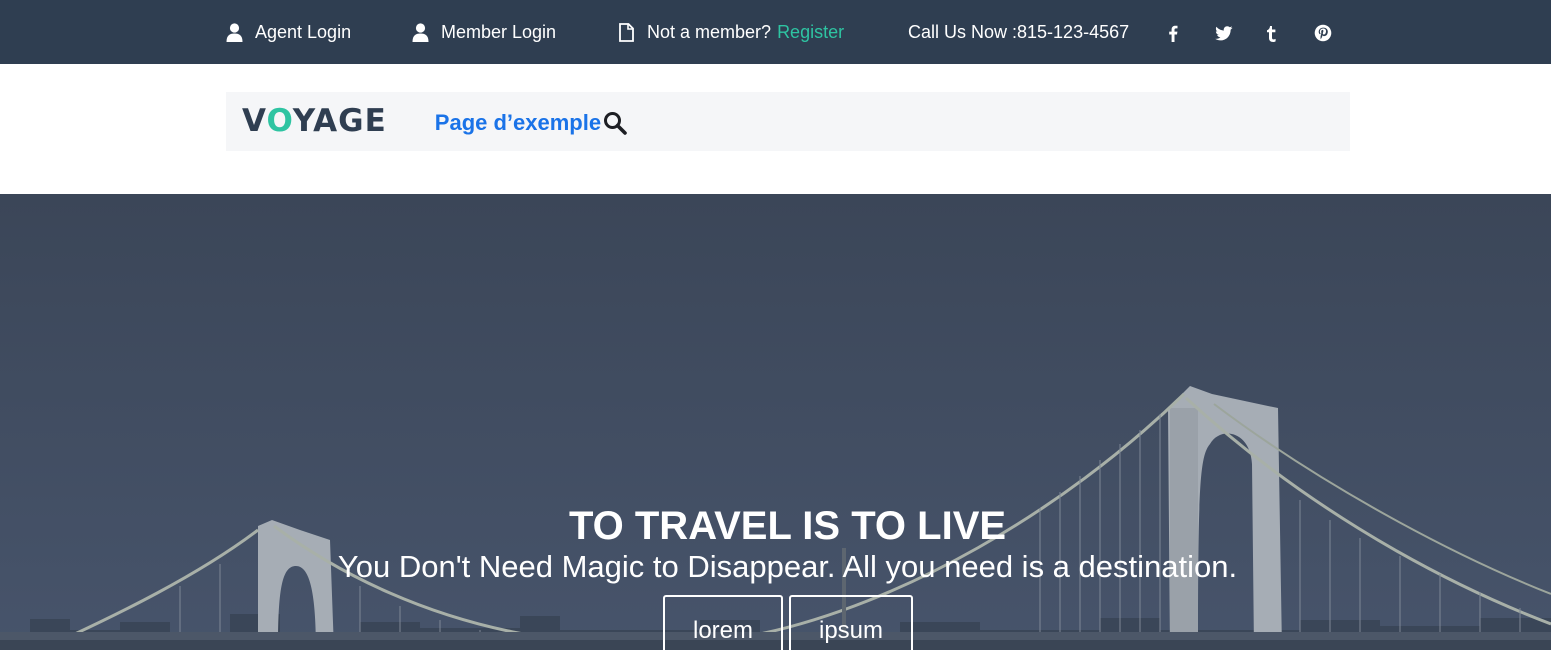 This screenshot has height=650, width=1551. I want to click on voyage-logo: VOYAGE, so click(314, 121).